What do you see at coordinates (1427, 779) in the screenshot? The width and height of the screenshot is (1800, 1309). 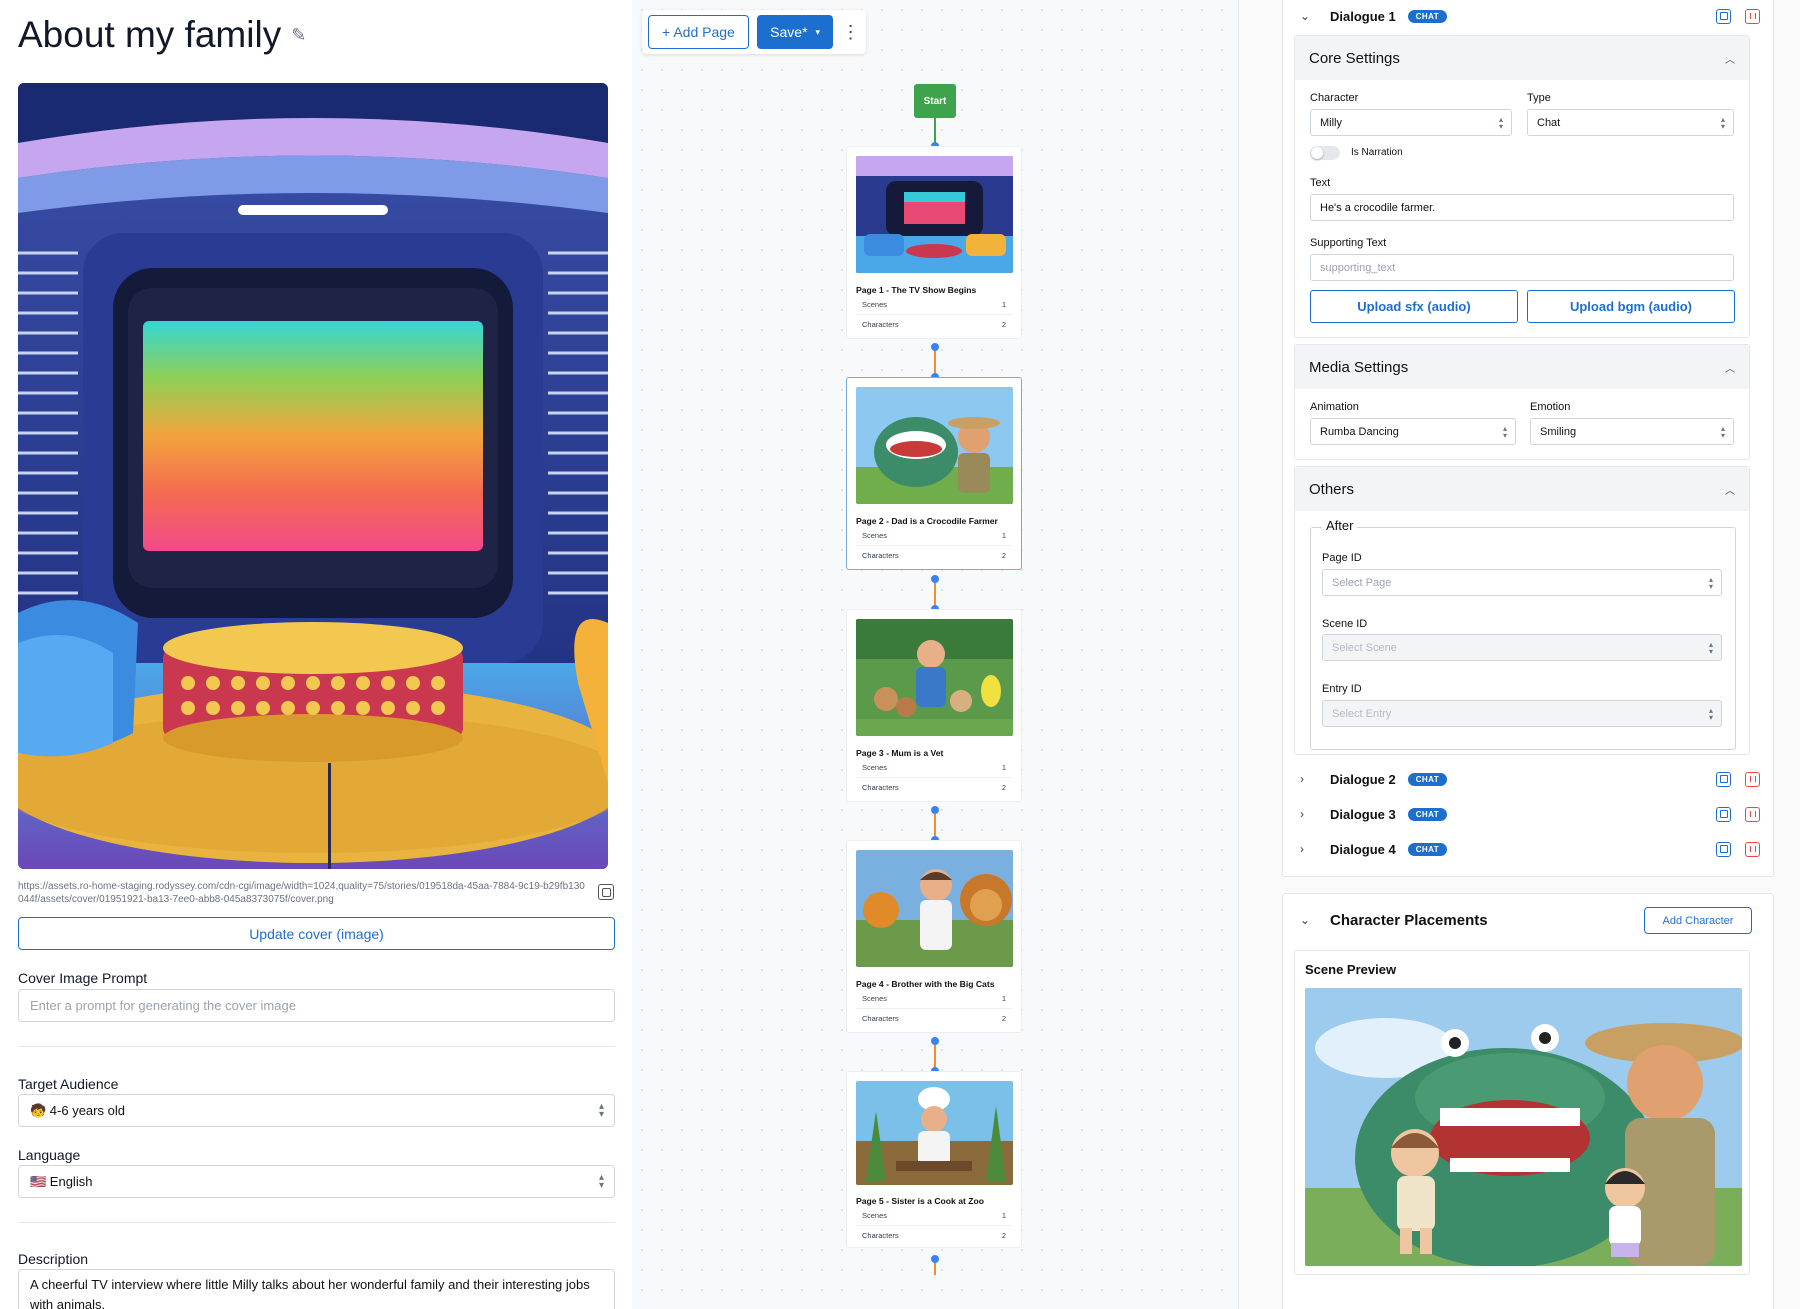 I see `dialogue-type-chip: CHAT` at bounding box center [1427, 779].